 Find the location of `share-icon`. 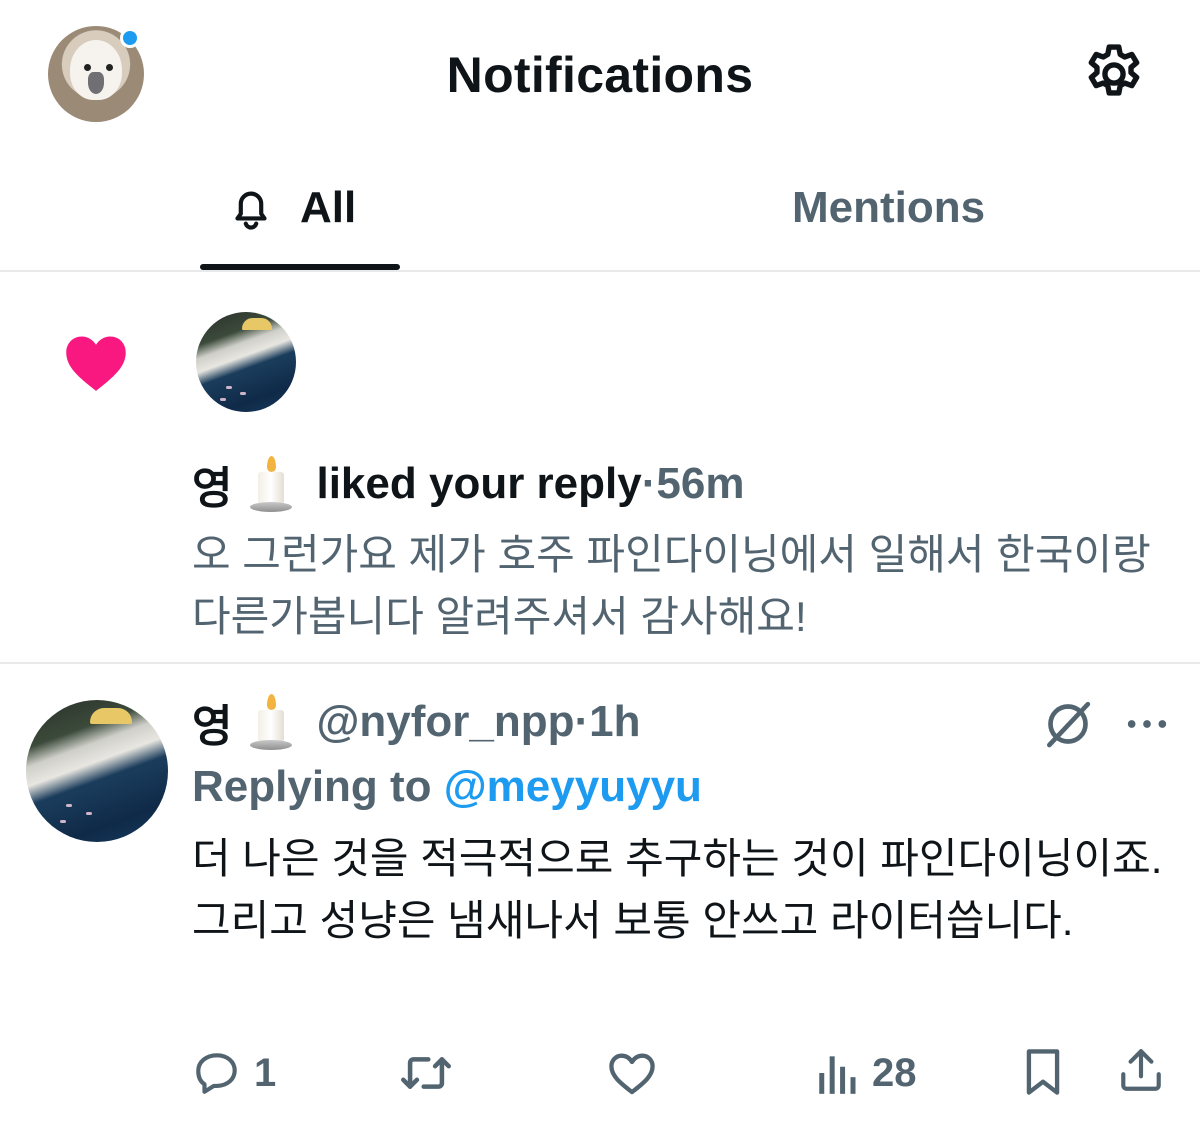

share-icon is located at coordinates (1141, 1070).